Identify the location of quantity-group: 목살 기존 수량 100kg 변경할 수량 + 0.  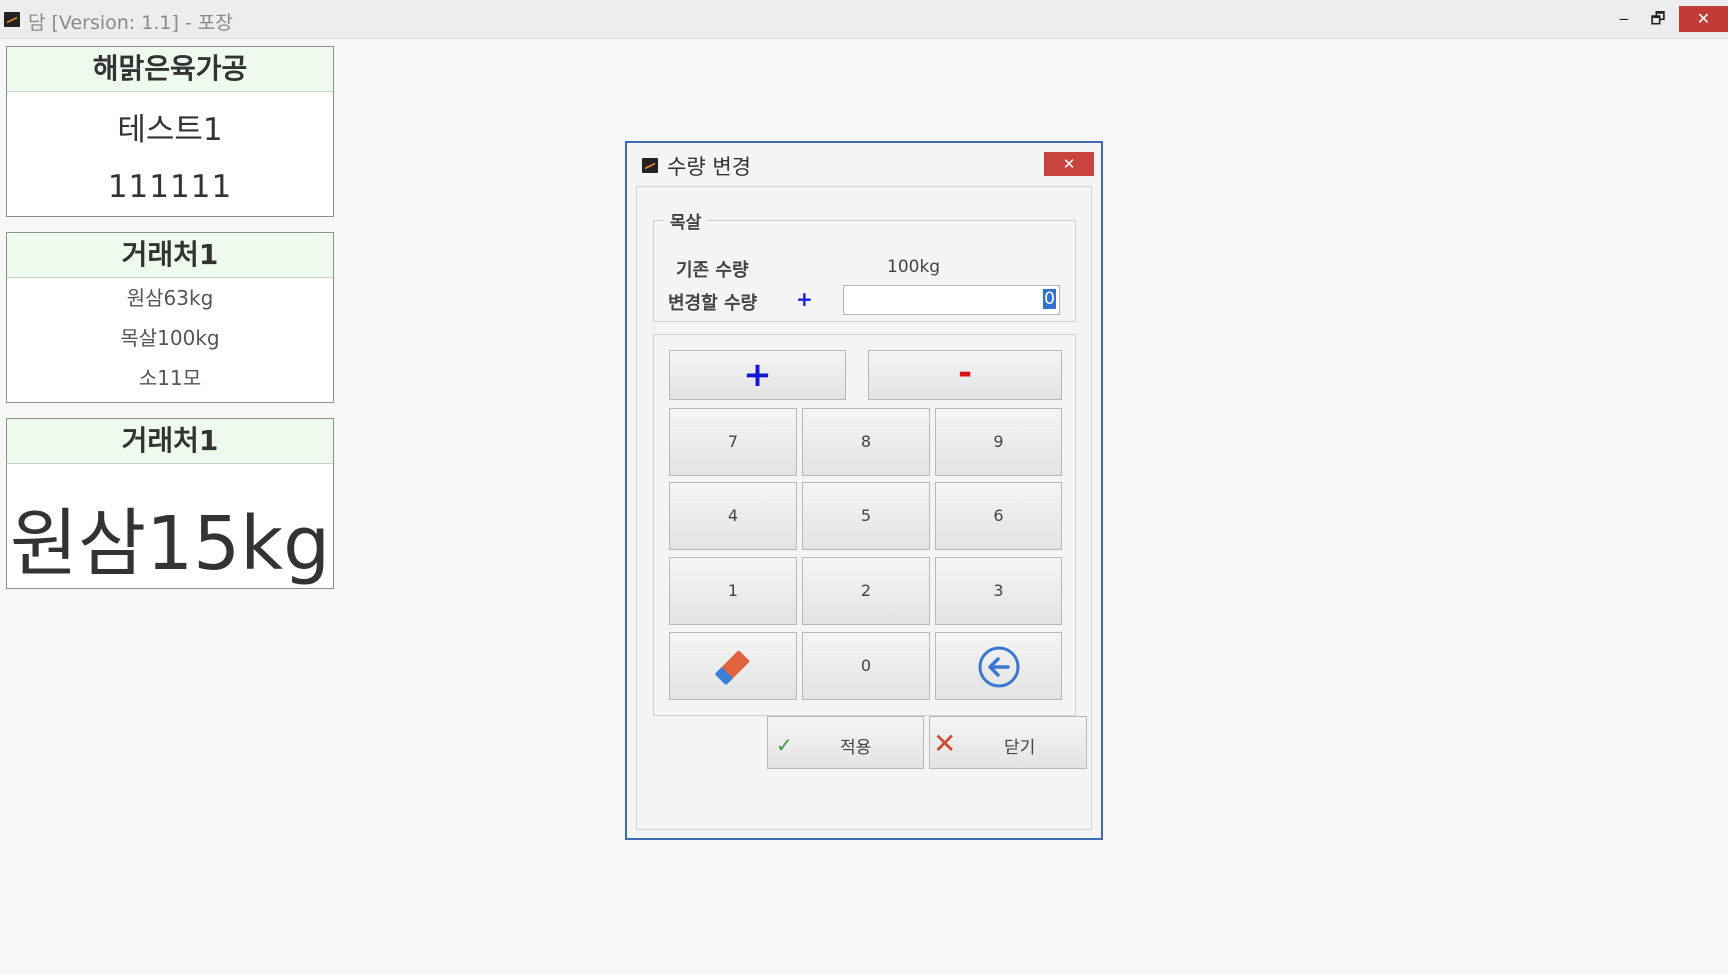
(864, 265).